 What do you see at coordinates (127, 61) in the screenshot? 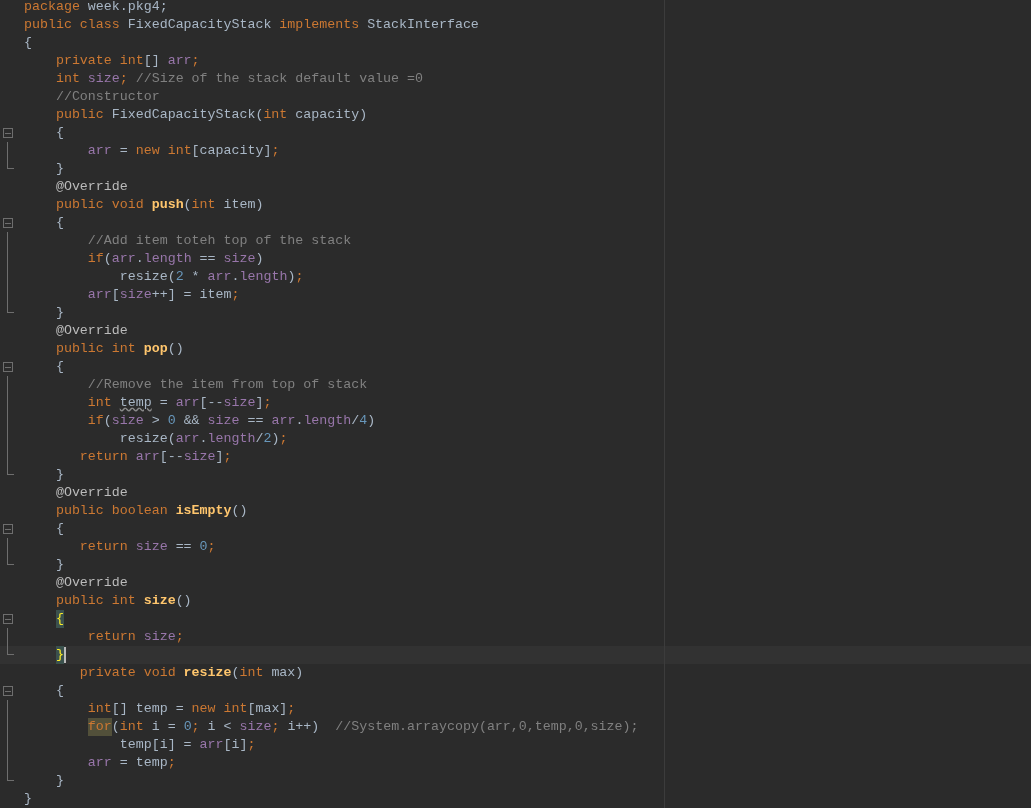
I see `code-line: private int[] arr;` at bounding box center [127, 61].